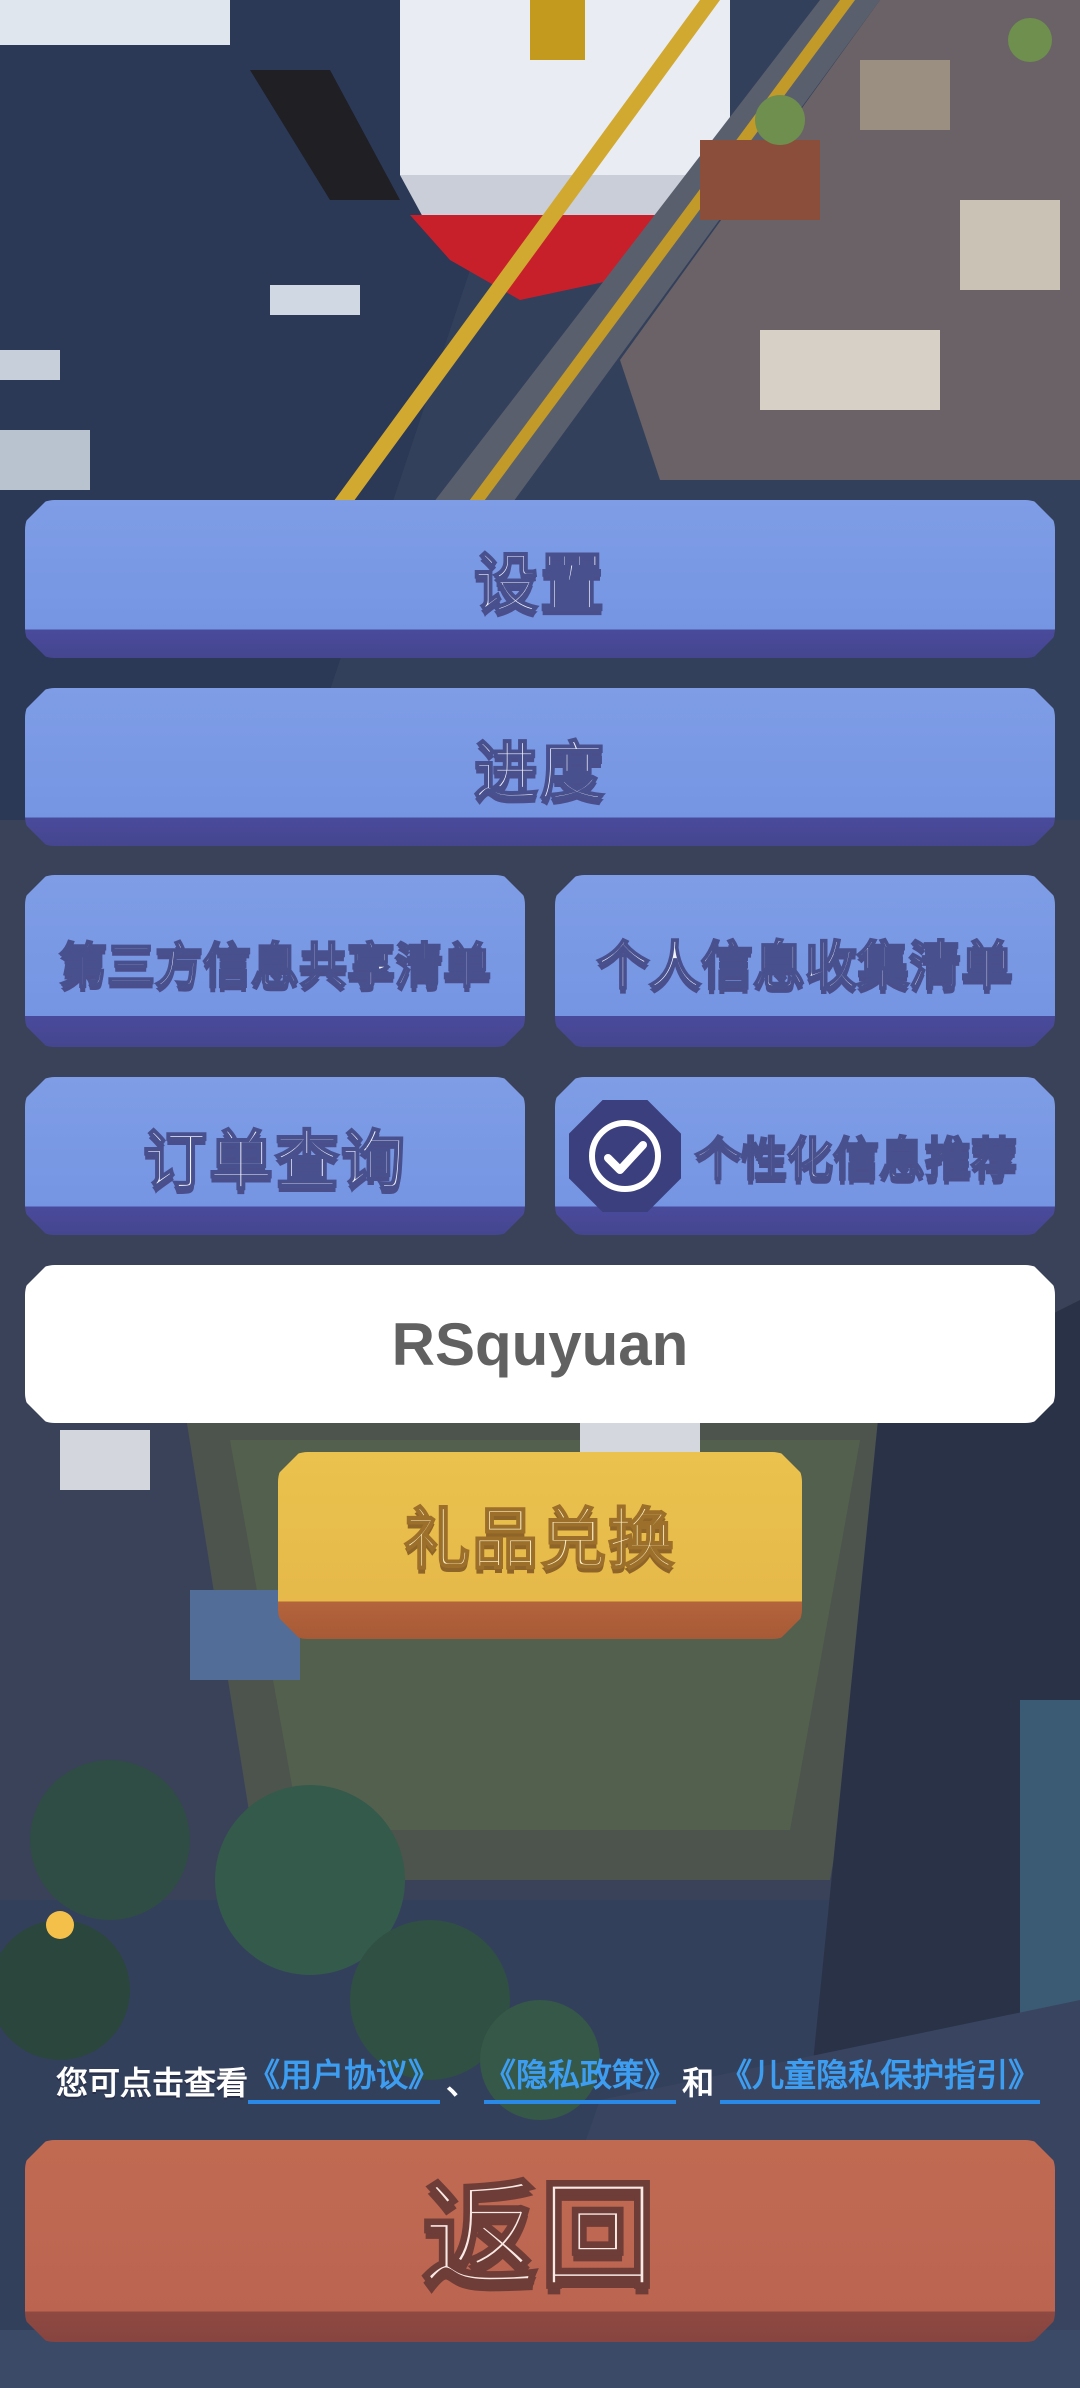 This screenshot has width=1080, height=2388. I want to click on back-button: 返回, so click(540, 2241).